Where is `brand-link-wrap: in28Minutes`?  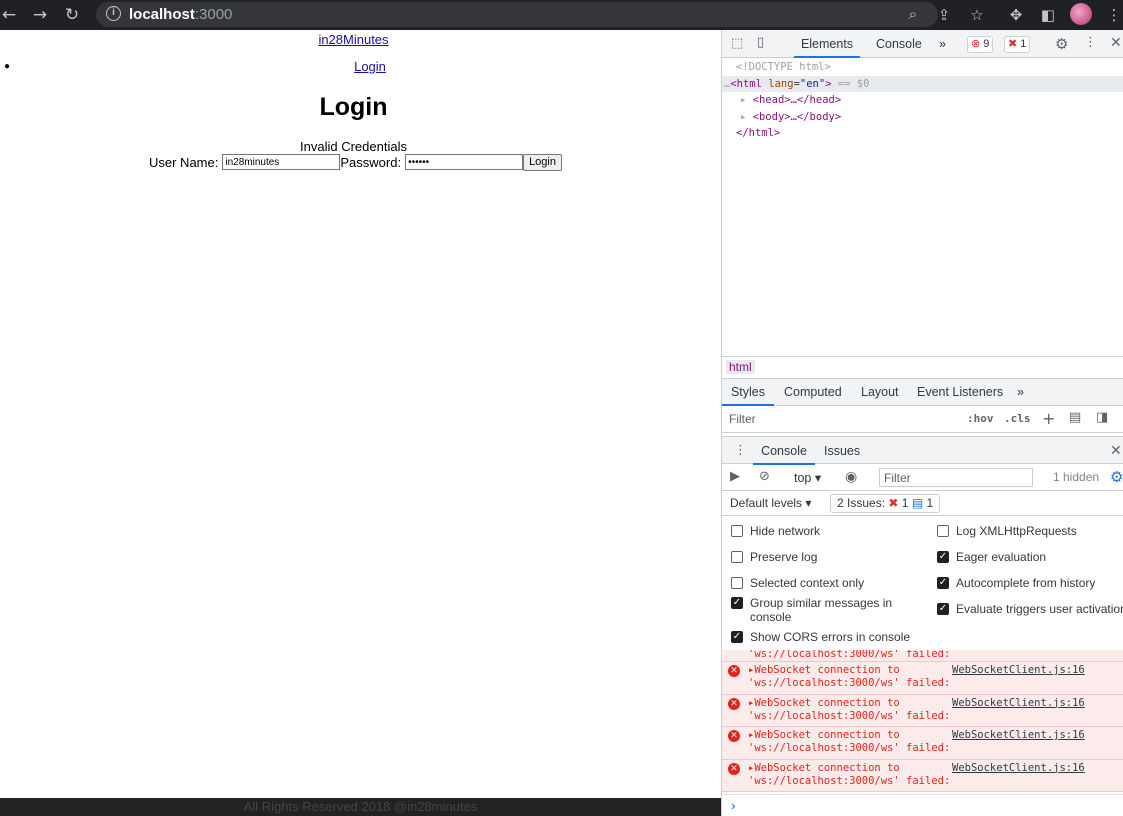
brand-link-wrap: in28Minutes is located at coordinates (353, 39).